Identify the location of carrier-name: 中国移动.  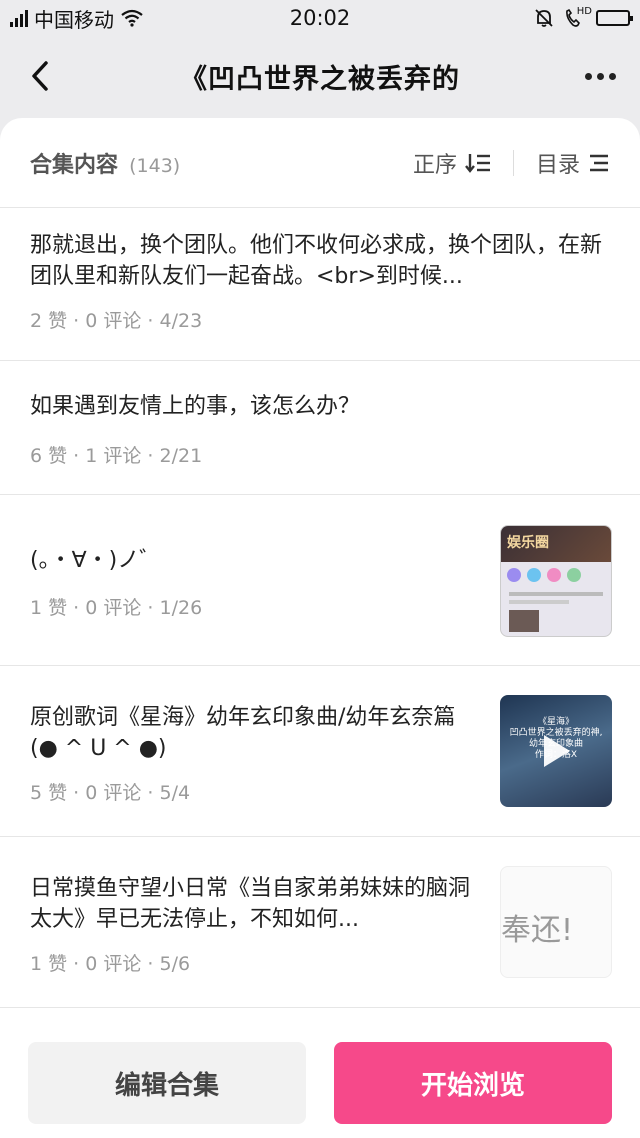
(74, 19).